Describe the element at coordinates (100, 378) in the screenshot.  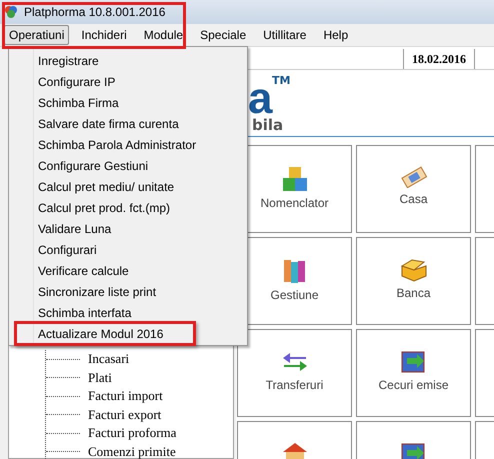
I see `tree-item: Plati` at that location.